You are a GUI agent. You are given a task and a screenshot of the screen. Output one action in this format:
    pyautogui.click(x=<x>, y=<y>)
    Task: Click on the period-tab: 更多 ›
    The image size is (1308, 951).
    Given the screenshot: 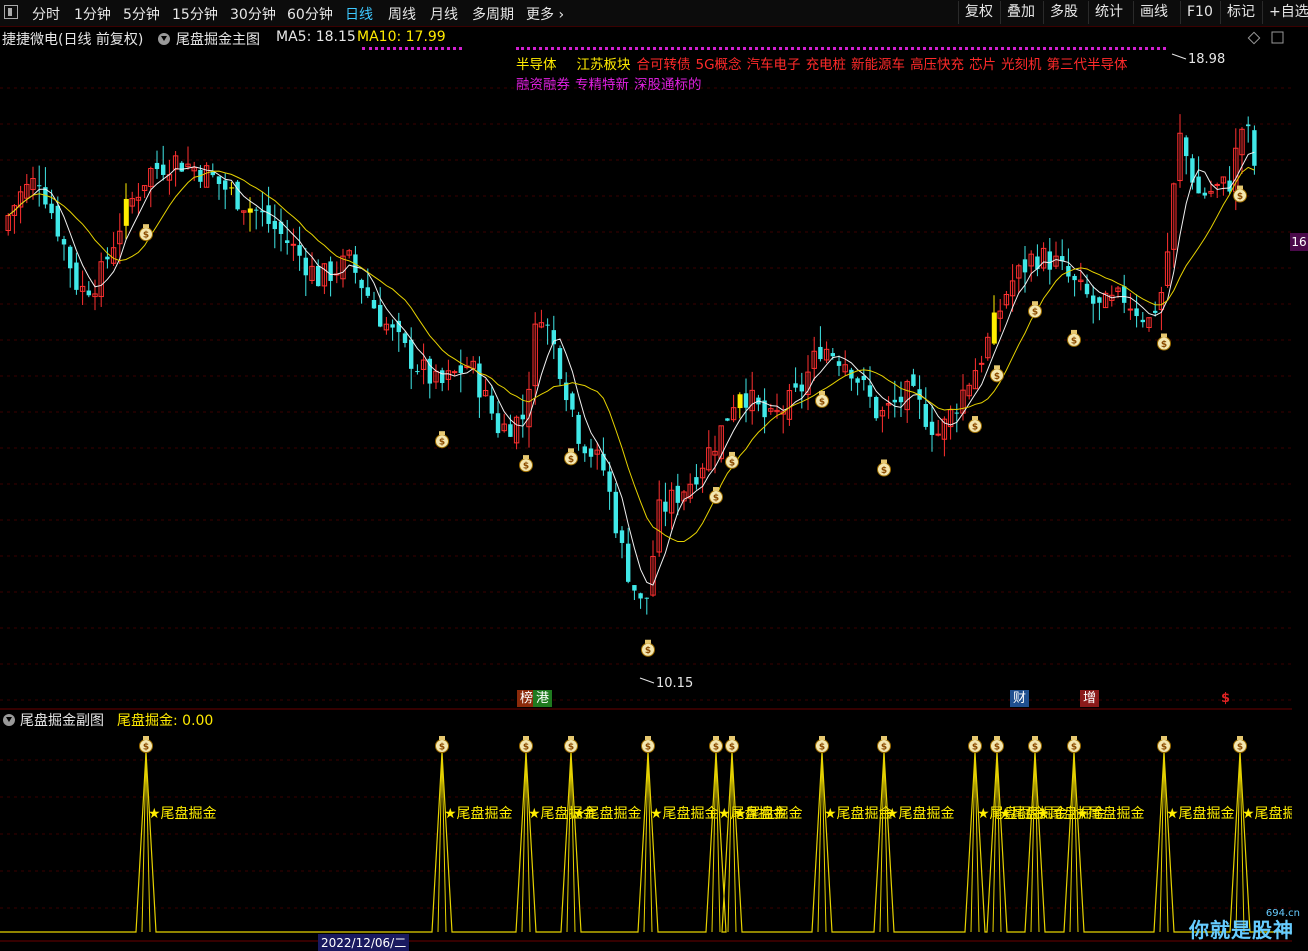 What is the action you would take?
    pyautogui.click(x=545, y=14)
    